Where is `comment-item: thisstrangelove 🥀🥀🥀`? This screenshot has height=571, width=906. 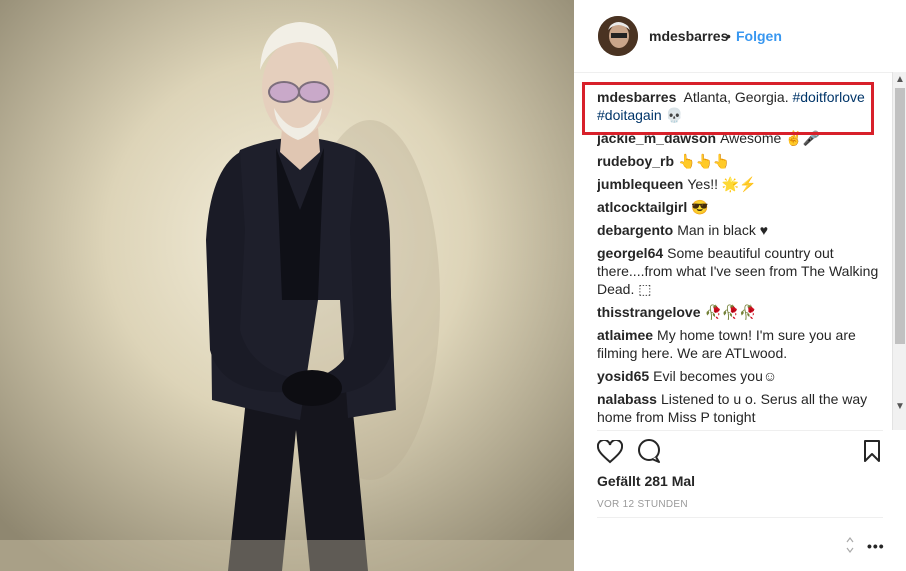
comment-item: thisstrangelove 🥀🥀🥀 is located at coordinates (740, 312).